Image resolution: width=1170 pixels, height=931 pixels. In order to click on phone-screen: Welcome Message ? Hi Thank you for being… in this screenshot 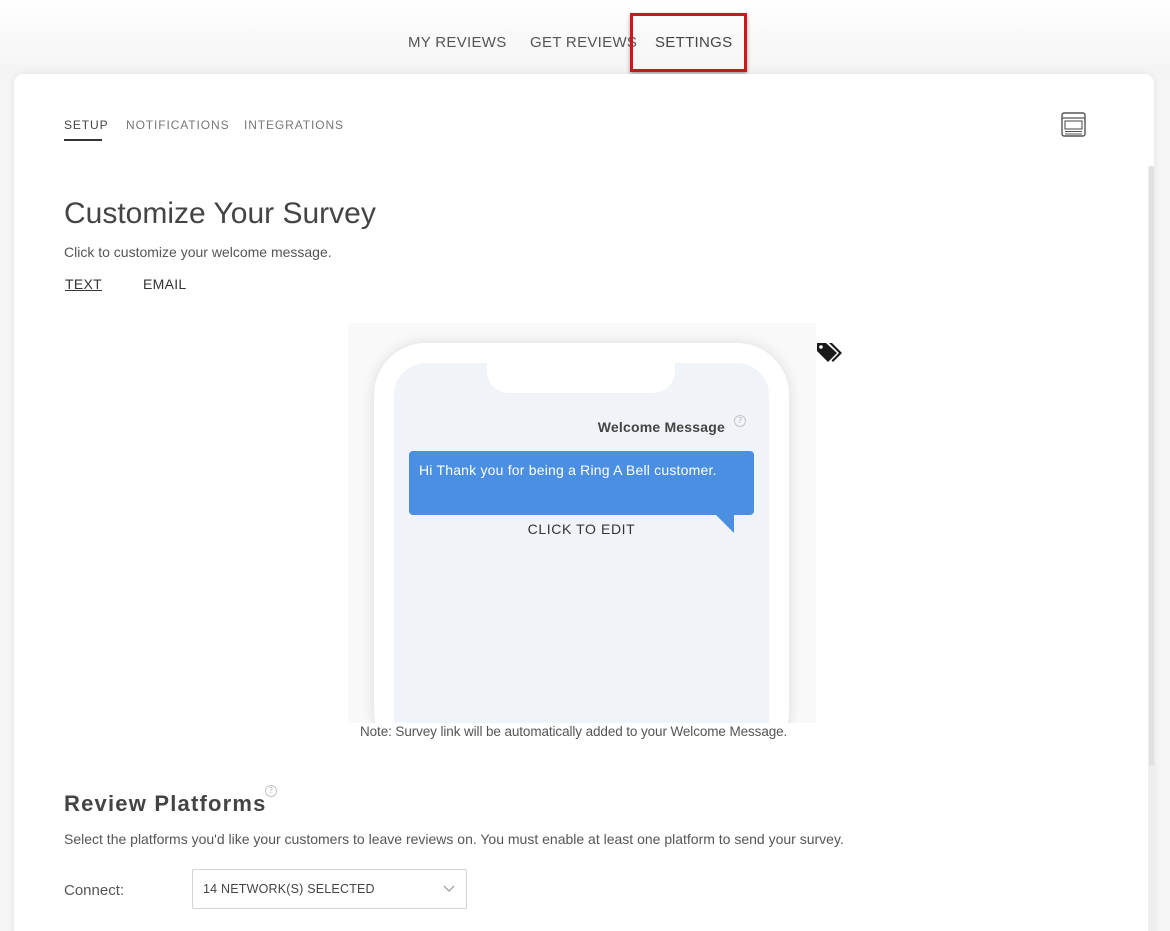, I will do `click(581, 543)`.